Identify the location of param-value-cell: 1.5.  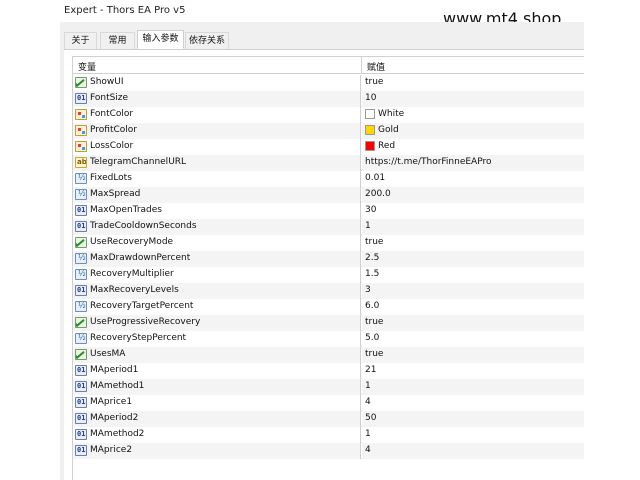
(473, 275).